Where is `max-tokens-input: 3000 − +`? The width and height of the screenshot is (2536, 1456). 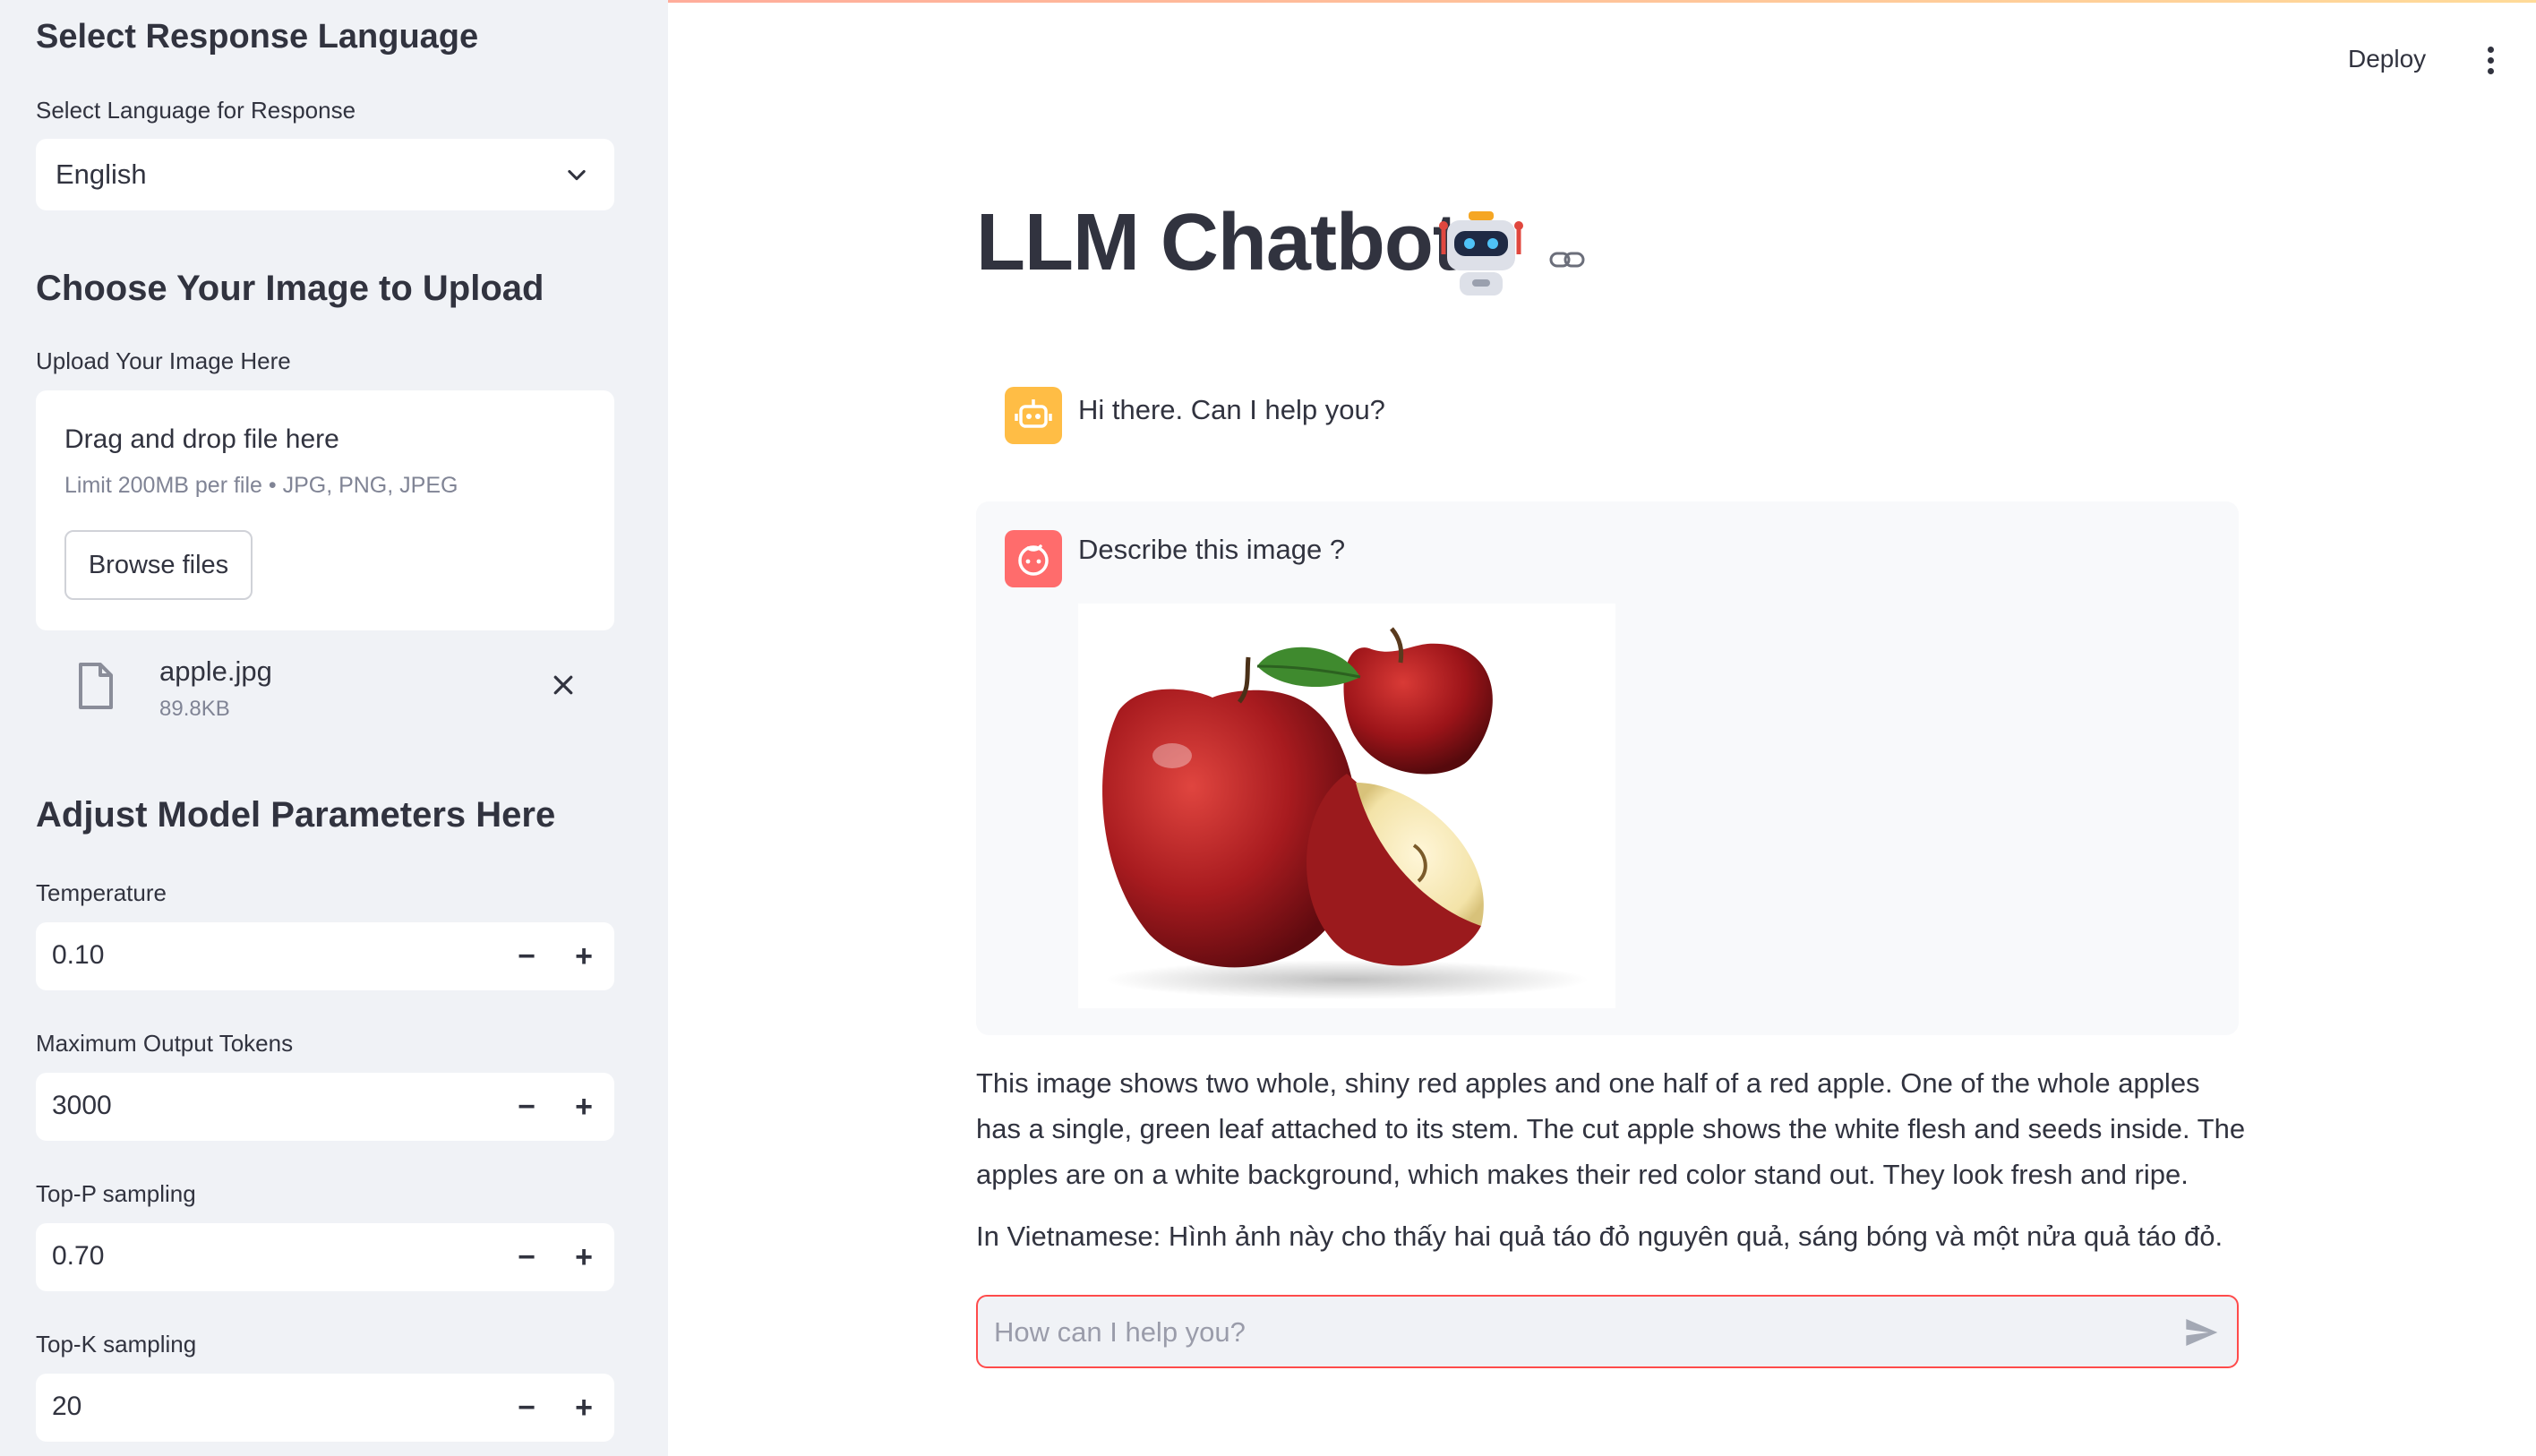
max-tokens-input: 3000 − + is located at coordinates (325, 1107).